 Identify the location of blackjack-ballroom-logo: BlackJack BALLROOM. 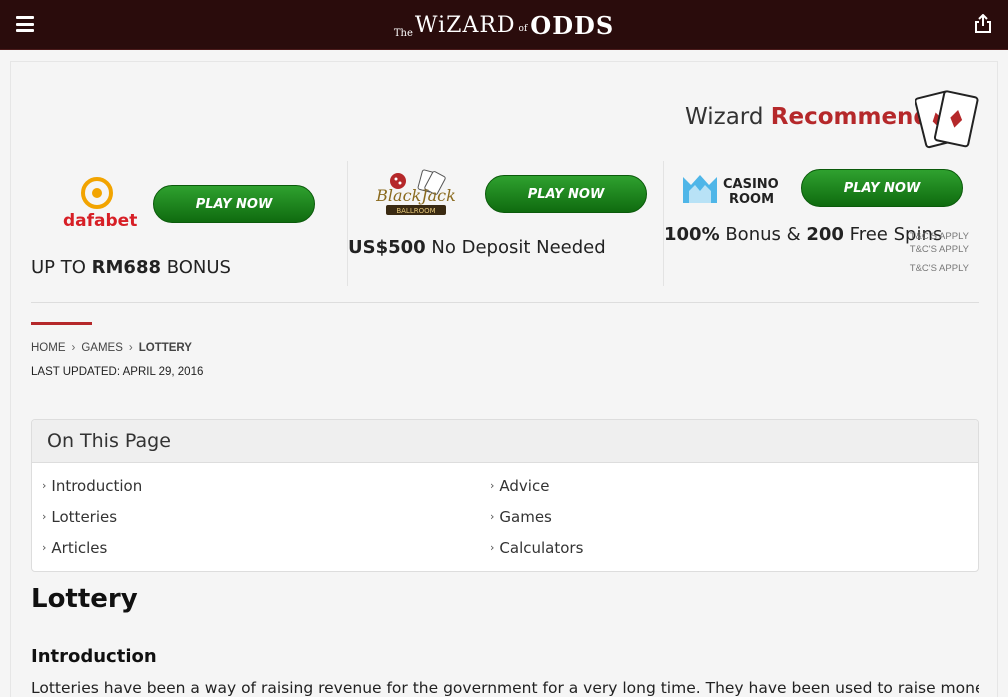
(416, 194).